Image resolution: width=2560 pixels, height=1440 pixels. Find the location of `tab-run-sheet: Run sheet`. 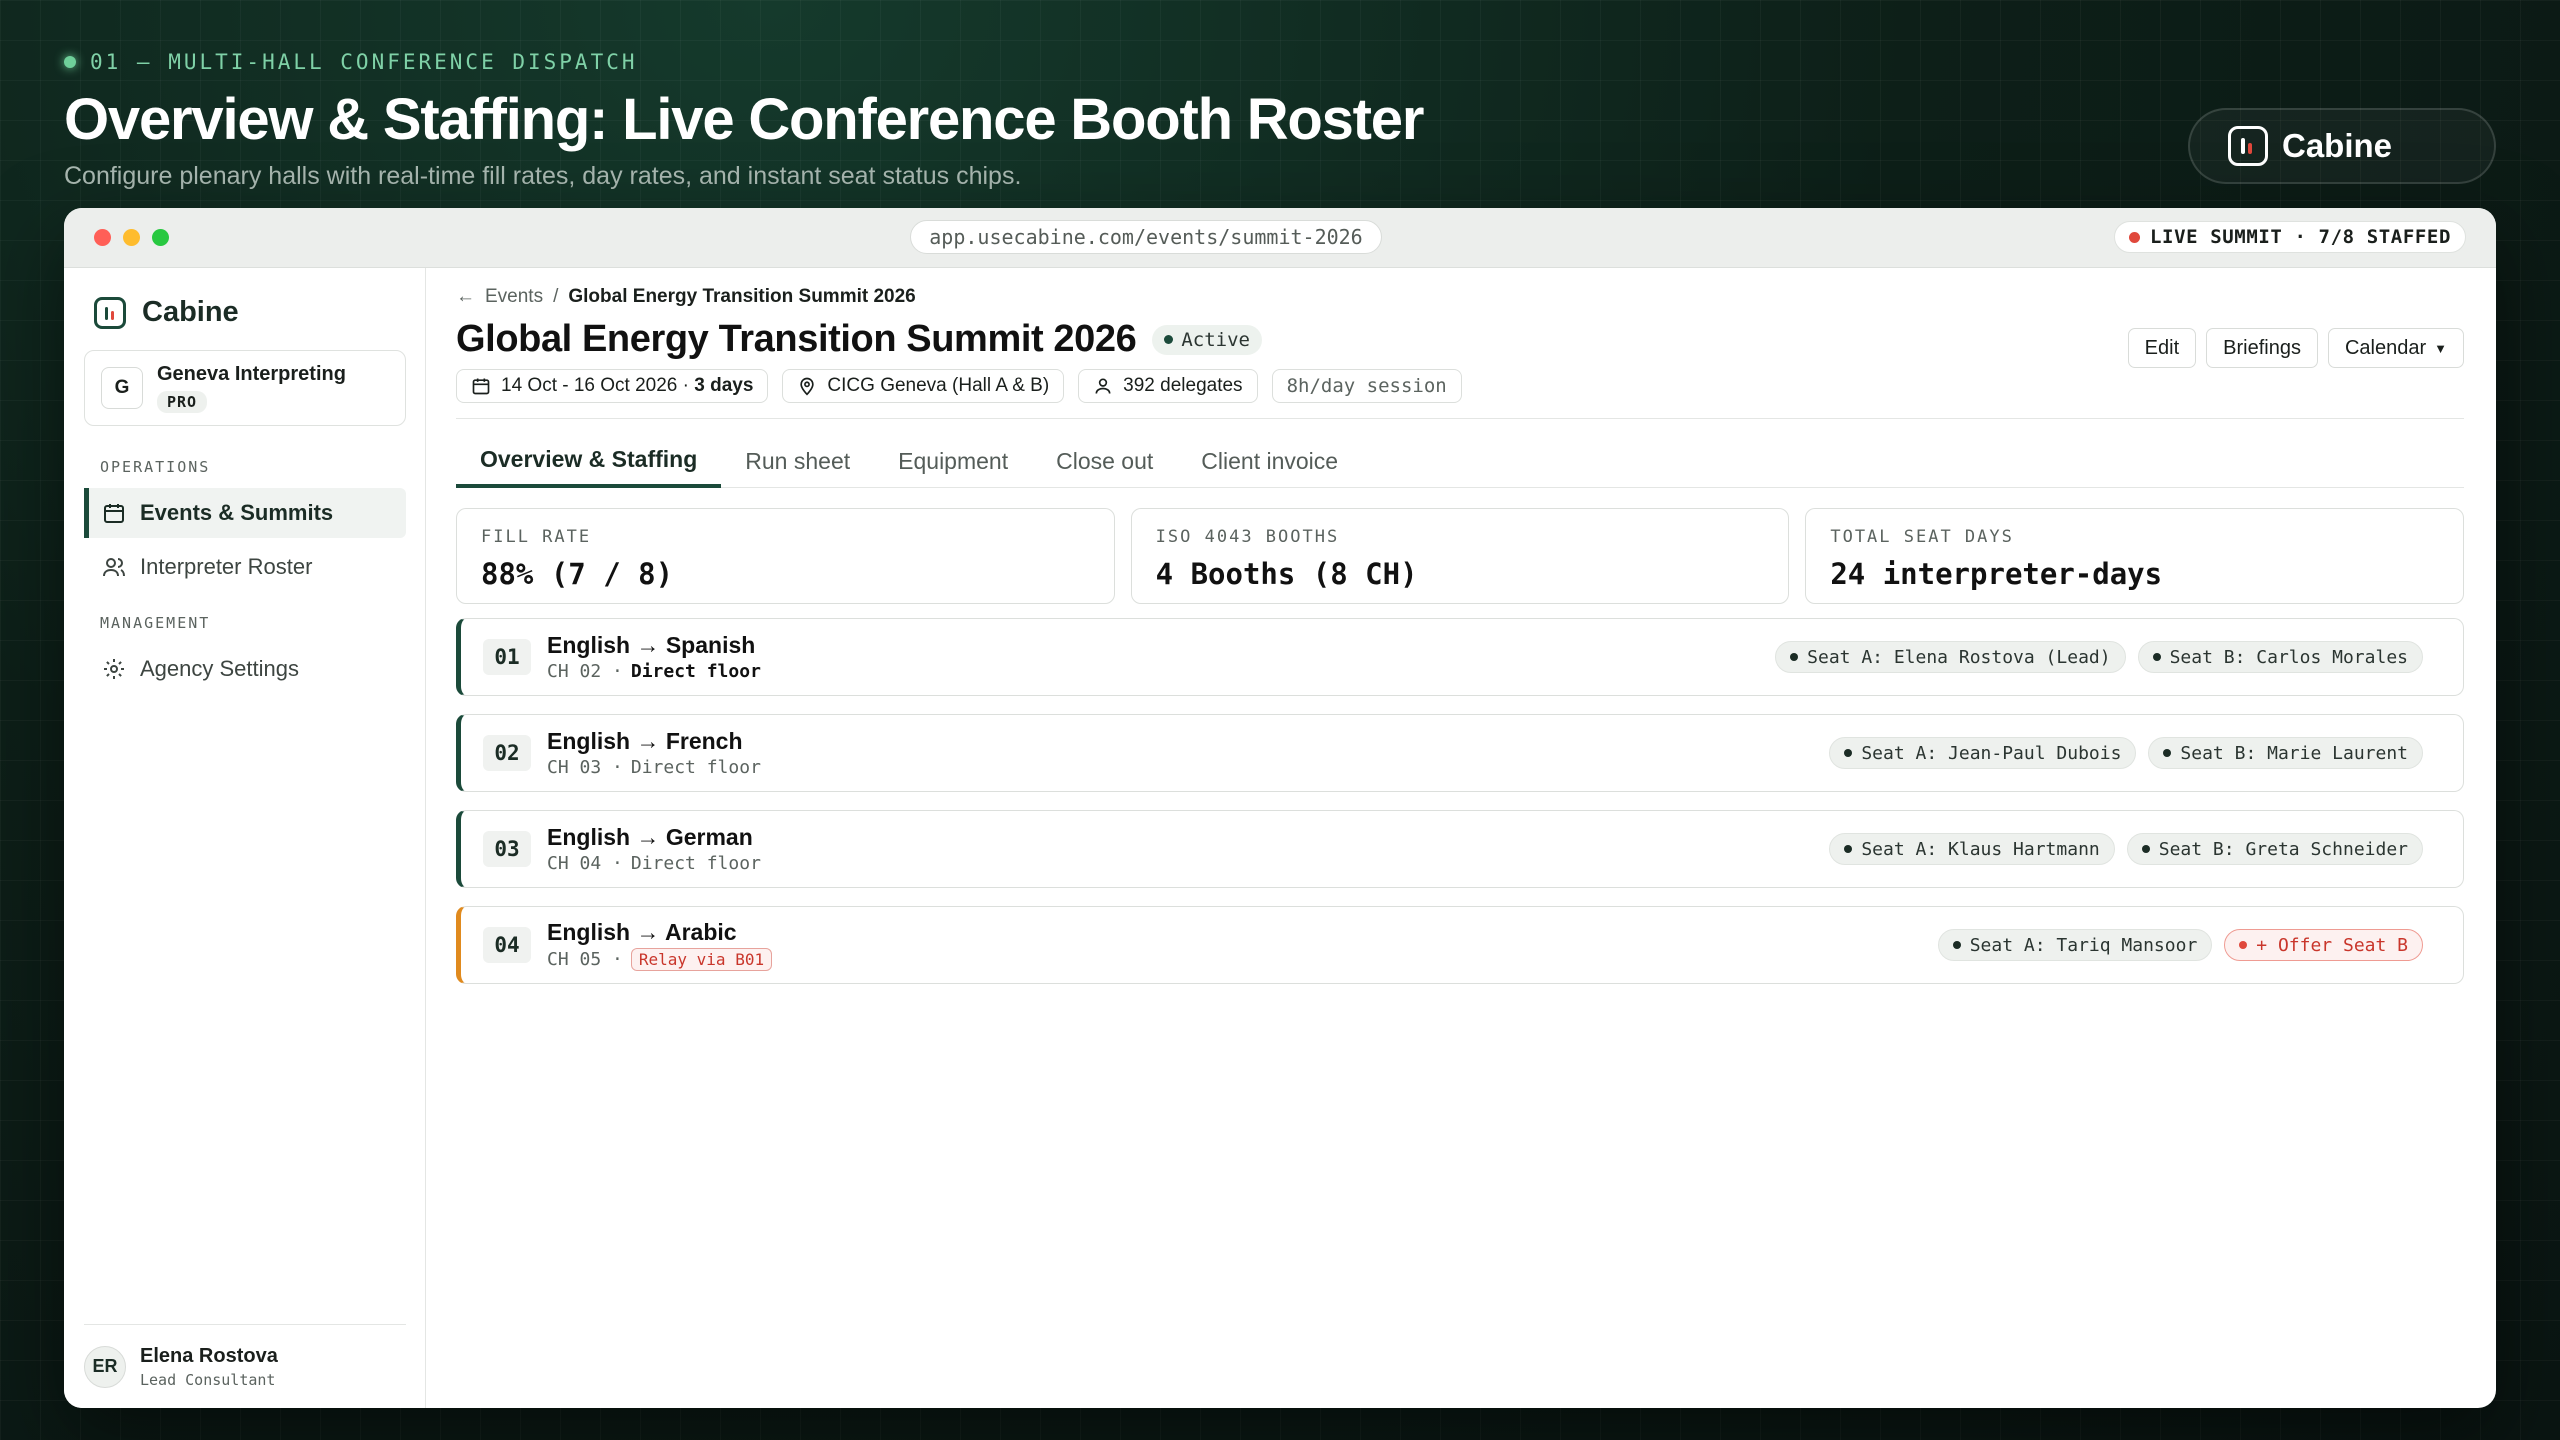

tab-run-sheet: Run sheet is located at coordinates (797, 461).